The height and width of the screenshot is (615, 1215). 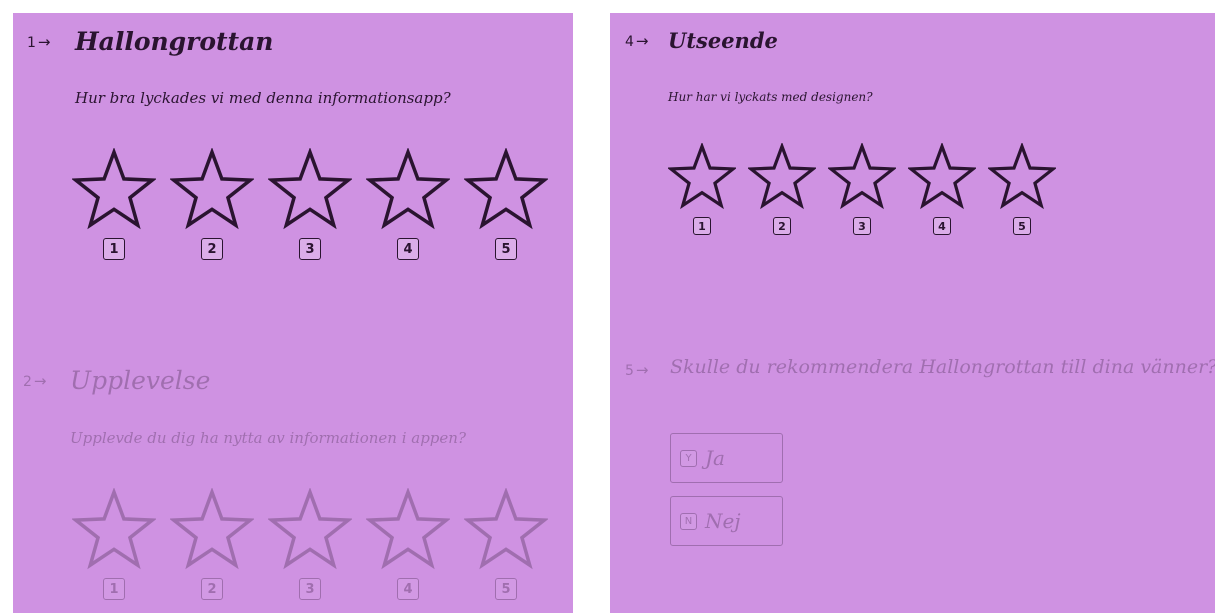 What do you see at coordinates (770, 97) in the screenshot?
I see `question-subtitle: Hur har vi lyckats med designen?` at bounding box center [770, 97].